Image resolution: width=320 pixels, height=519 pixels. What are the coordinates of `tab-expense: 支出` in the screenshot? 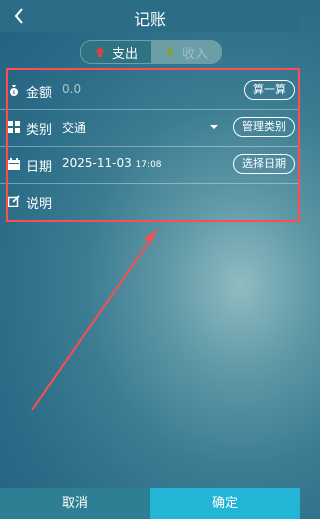 It's located at (116, 52).